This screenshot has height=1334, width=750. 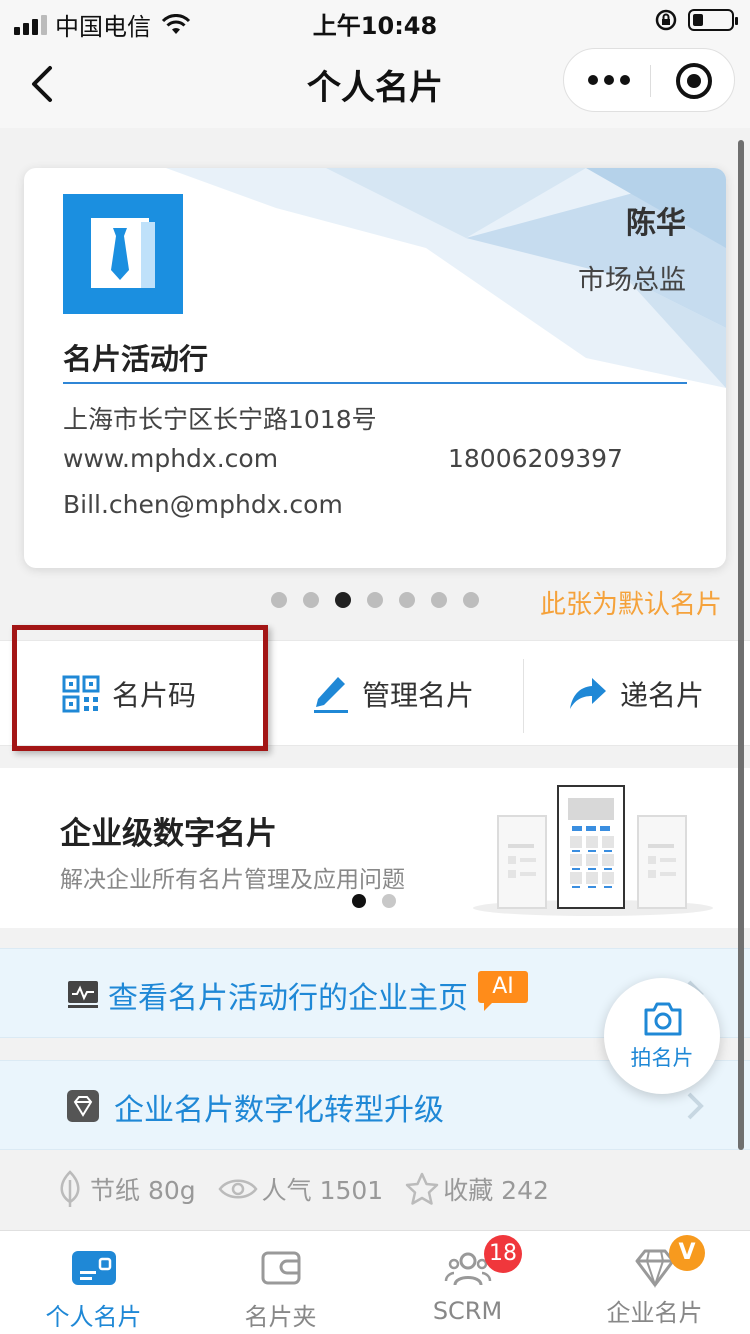 I want to click on tab-label: 企业名片, so click(x=654, y=1313).